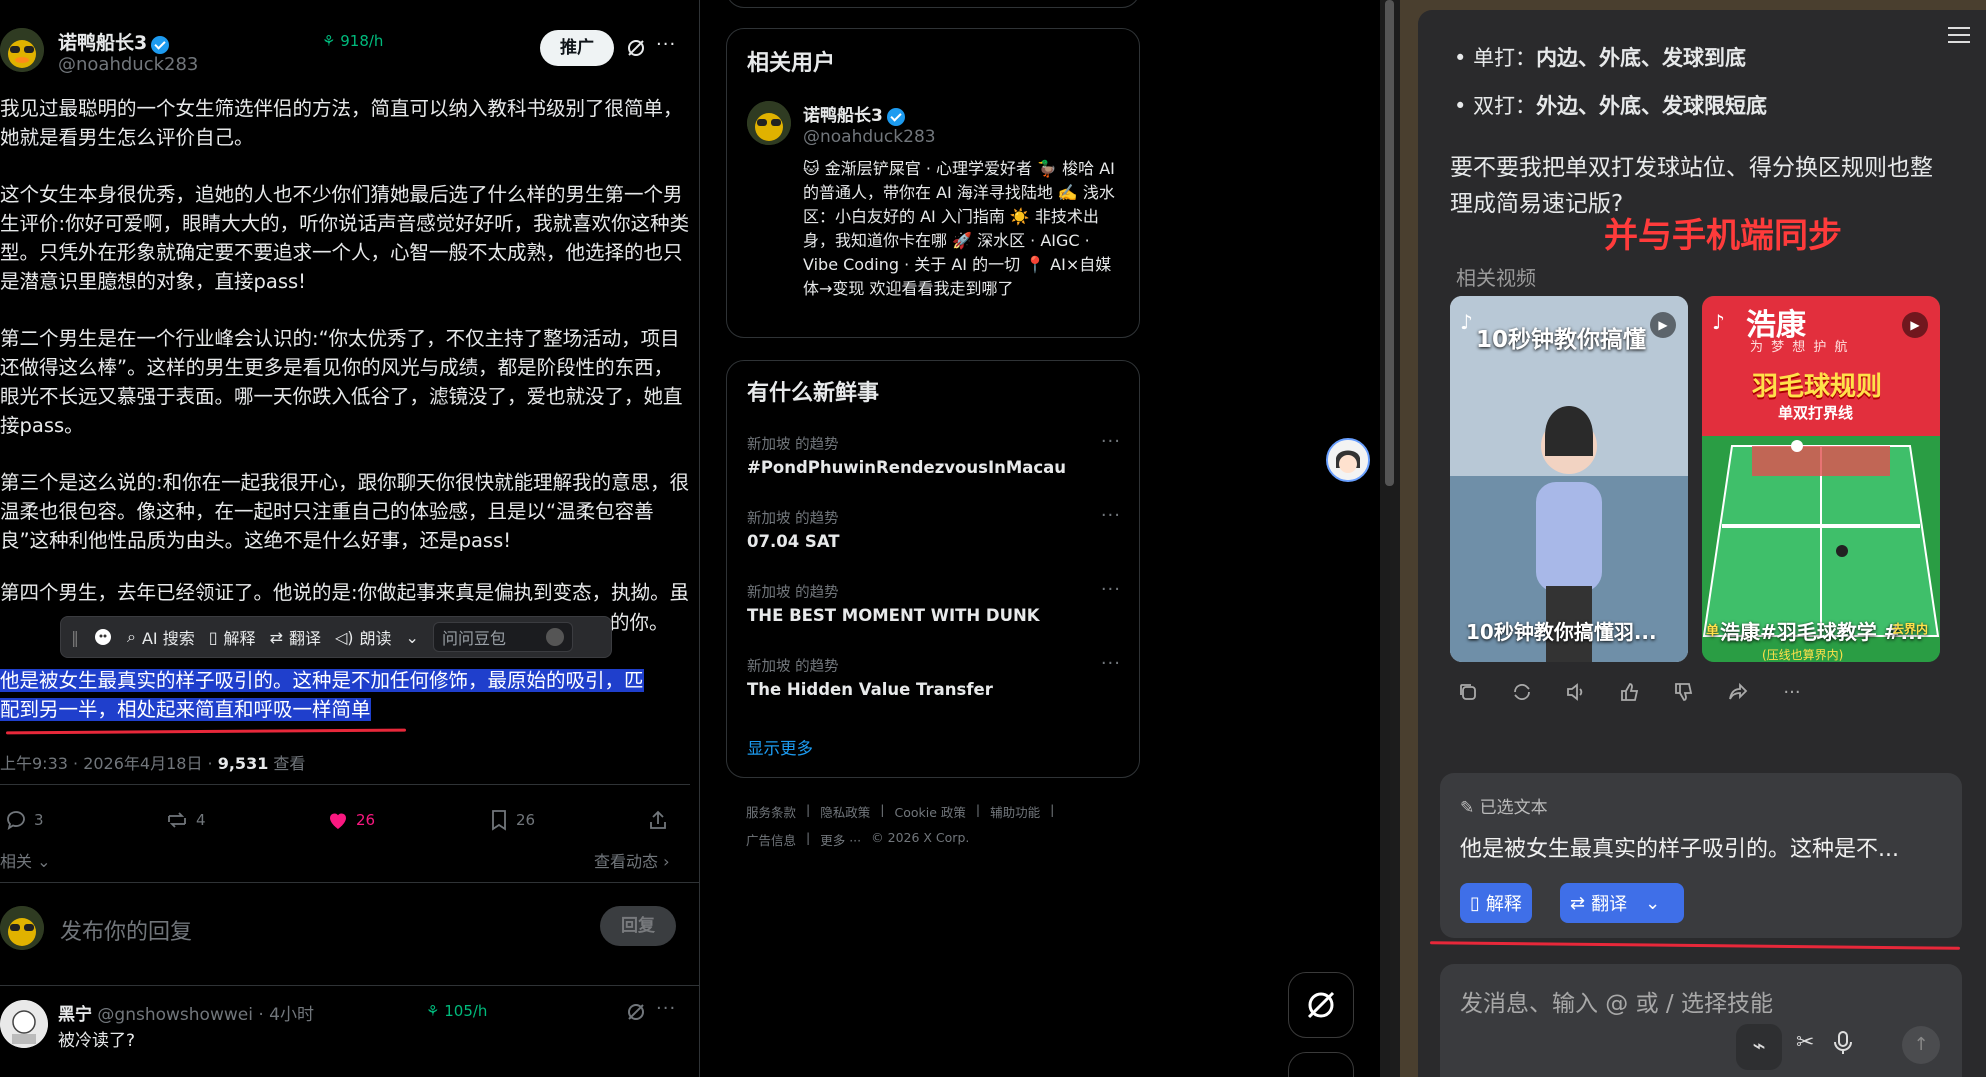  I want to click on microphone-icon, so click(1843, 1043).